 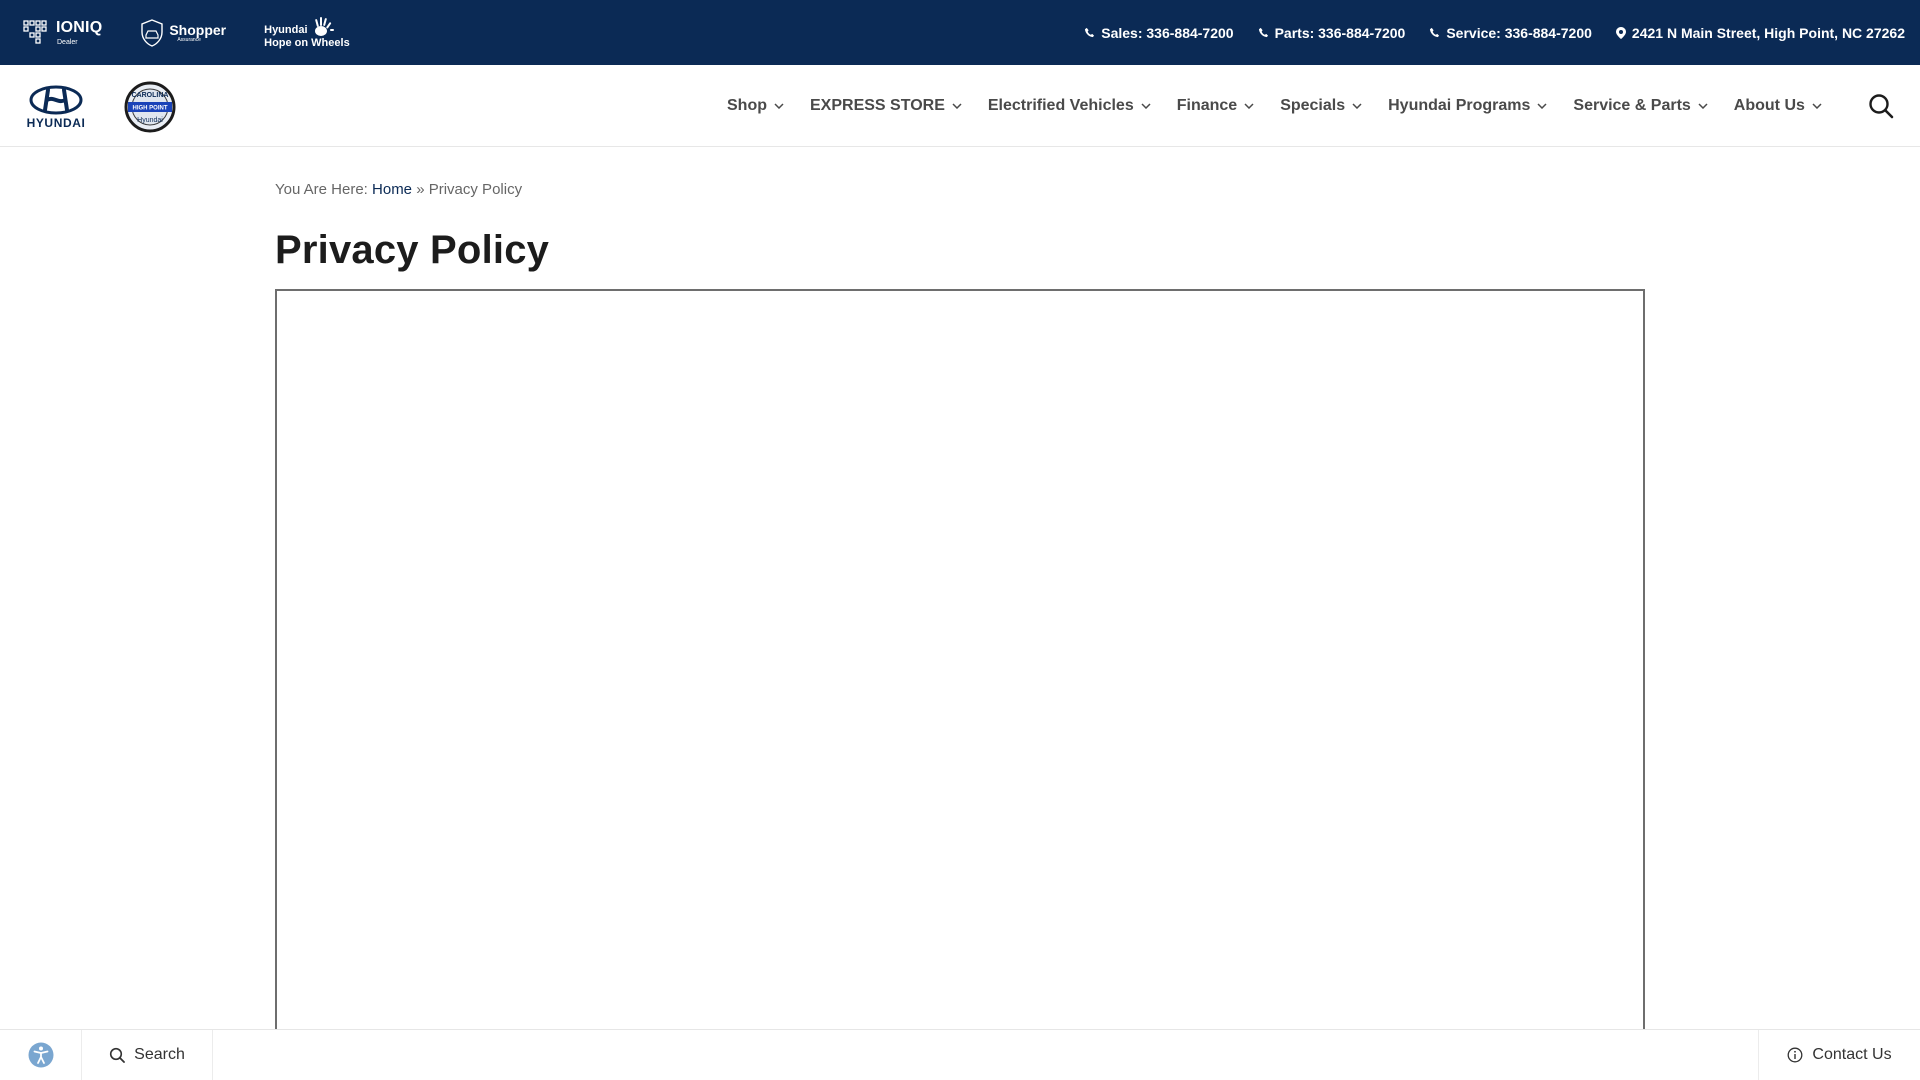 I want to click on shield-car-icon, so click(x=152, y=32).